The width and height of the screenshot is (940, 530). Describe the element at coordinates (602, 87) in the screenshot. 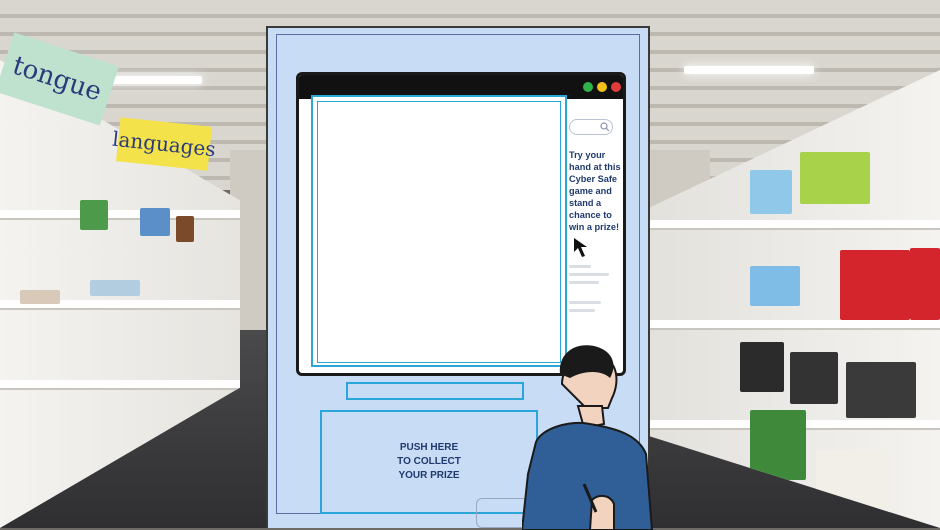

I see `window-dot-yellow-icon` at that location.